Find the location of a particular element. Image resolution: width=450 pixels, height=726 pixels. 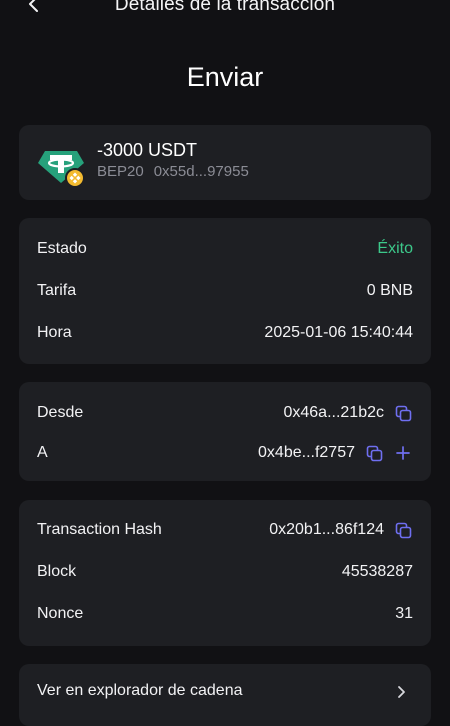

from-label: Desde is located at coordinates (60, 412).